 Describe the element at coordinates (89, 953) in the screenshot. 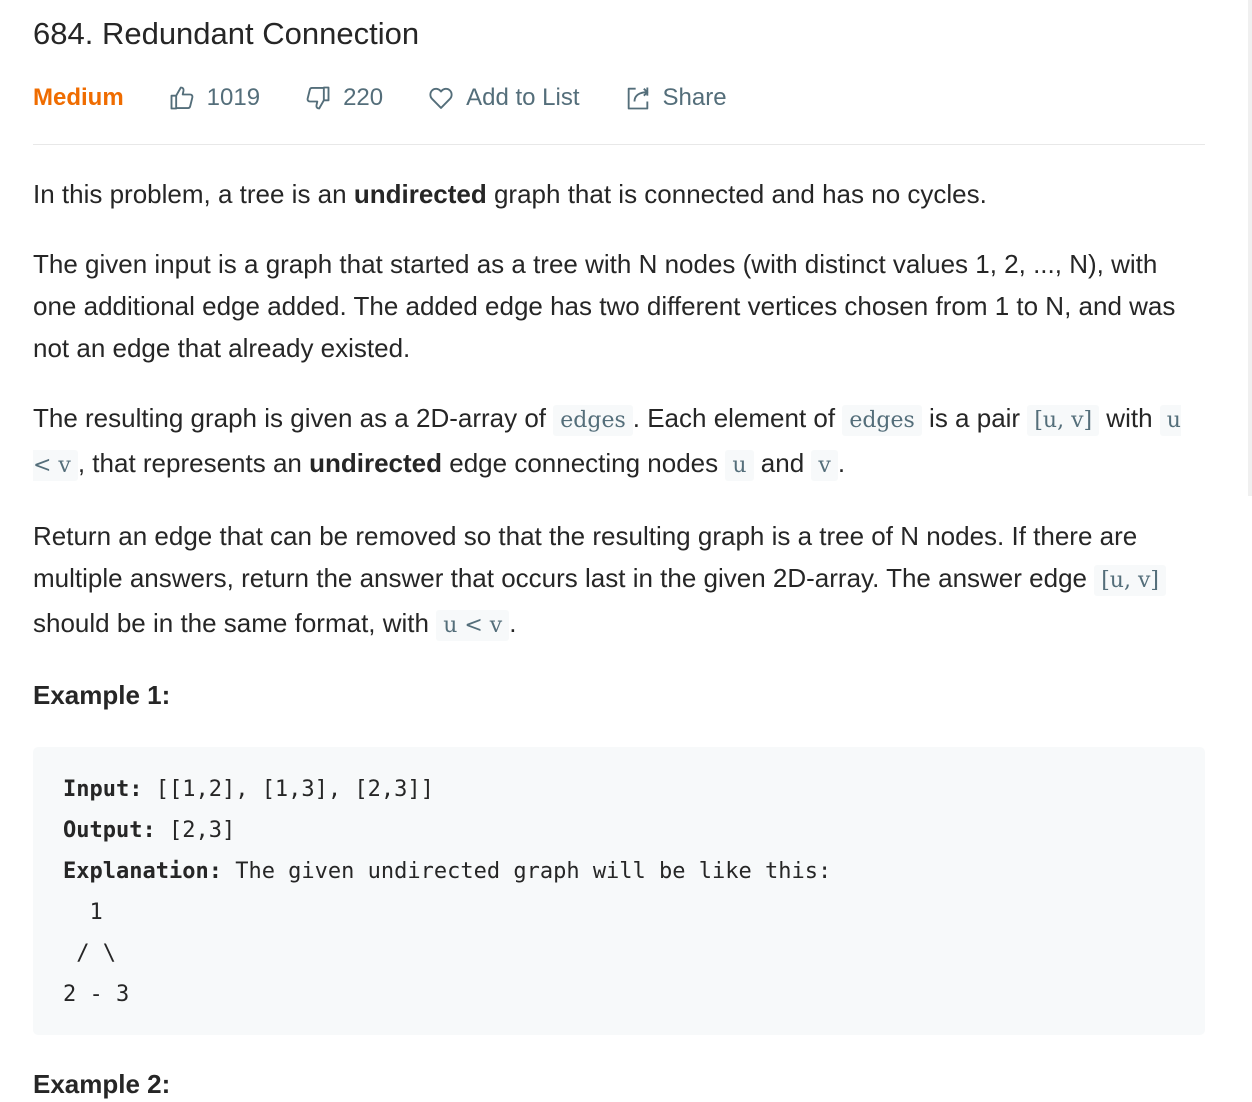

I see `graph-diagram-line: / \` at that location.